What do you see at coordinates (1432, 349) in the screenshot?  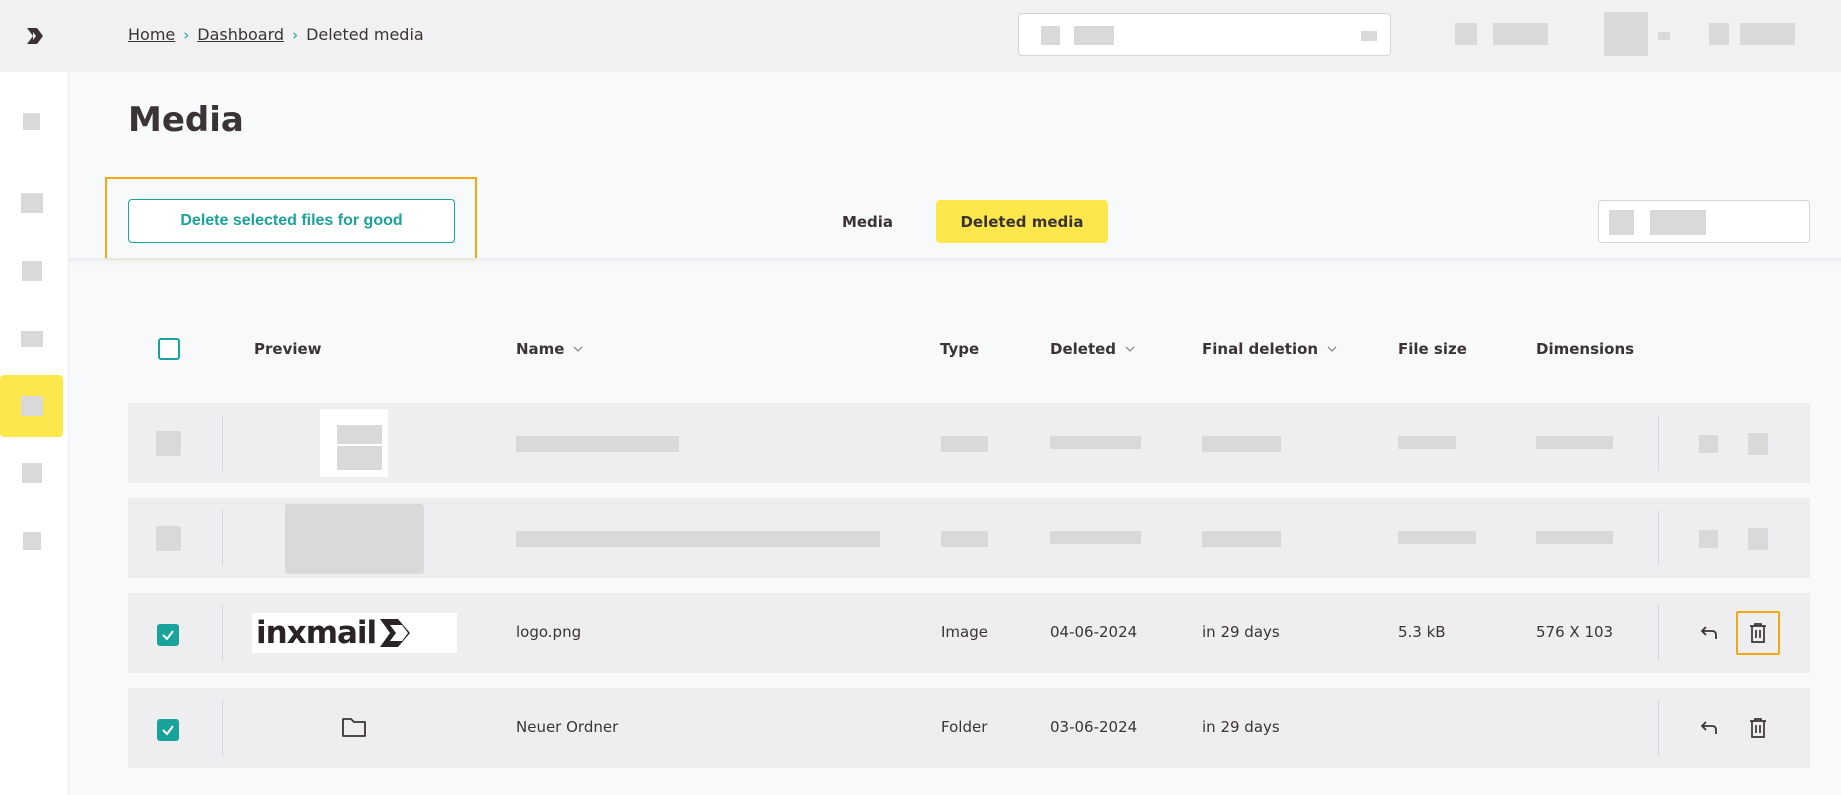 I see `header-file-size: File size` at bounding box center [1432, 349].